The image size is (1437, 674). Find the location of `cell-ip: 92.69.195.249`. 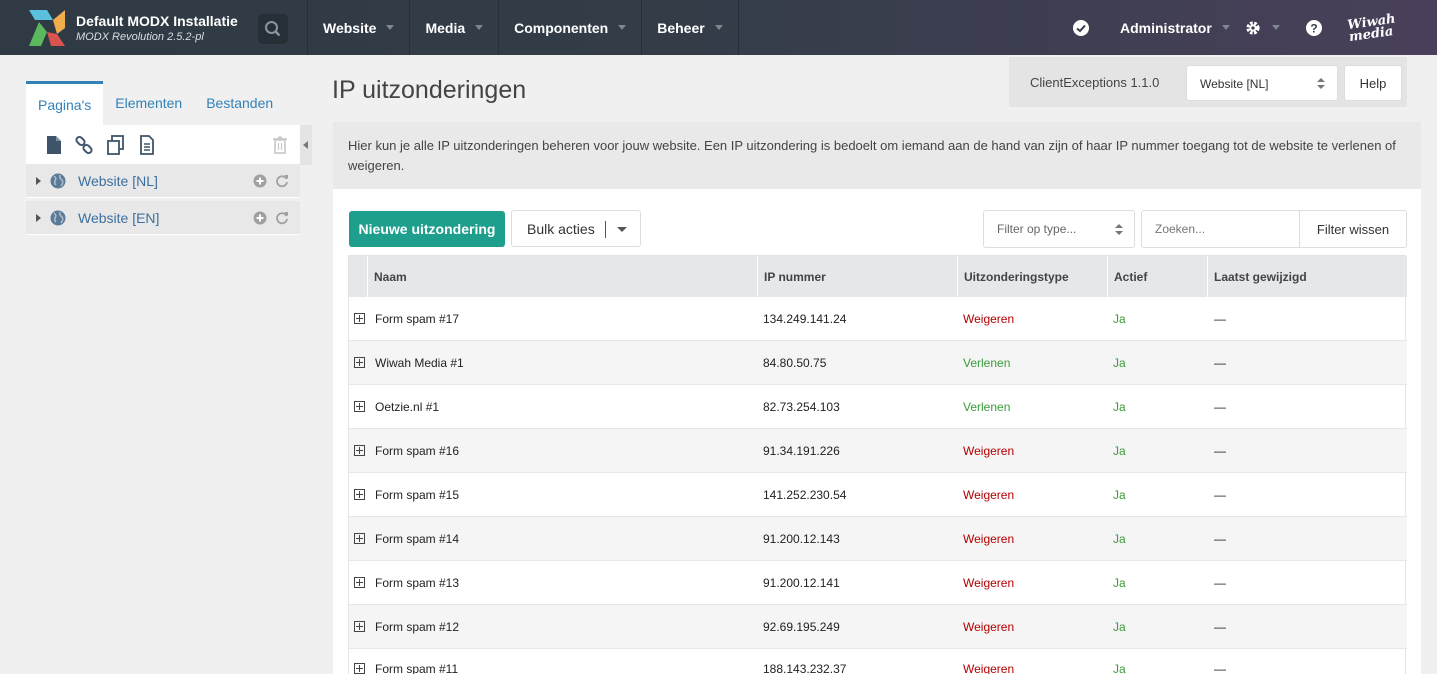

cell-ip: 92.69.195.249 is located at coordinates (801, 627).